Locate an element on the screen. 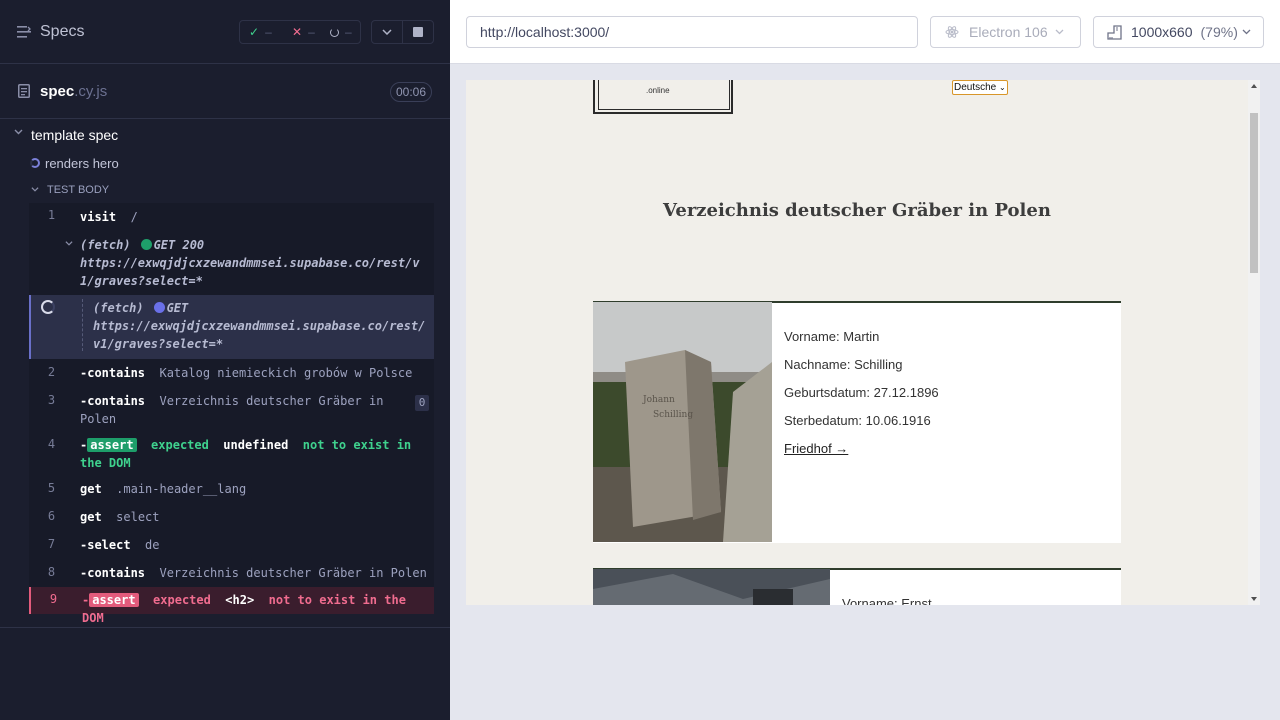 This screenshot has height=720, width=1280. fetch-method: GET is located at coordinates (177, 308).